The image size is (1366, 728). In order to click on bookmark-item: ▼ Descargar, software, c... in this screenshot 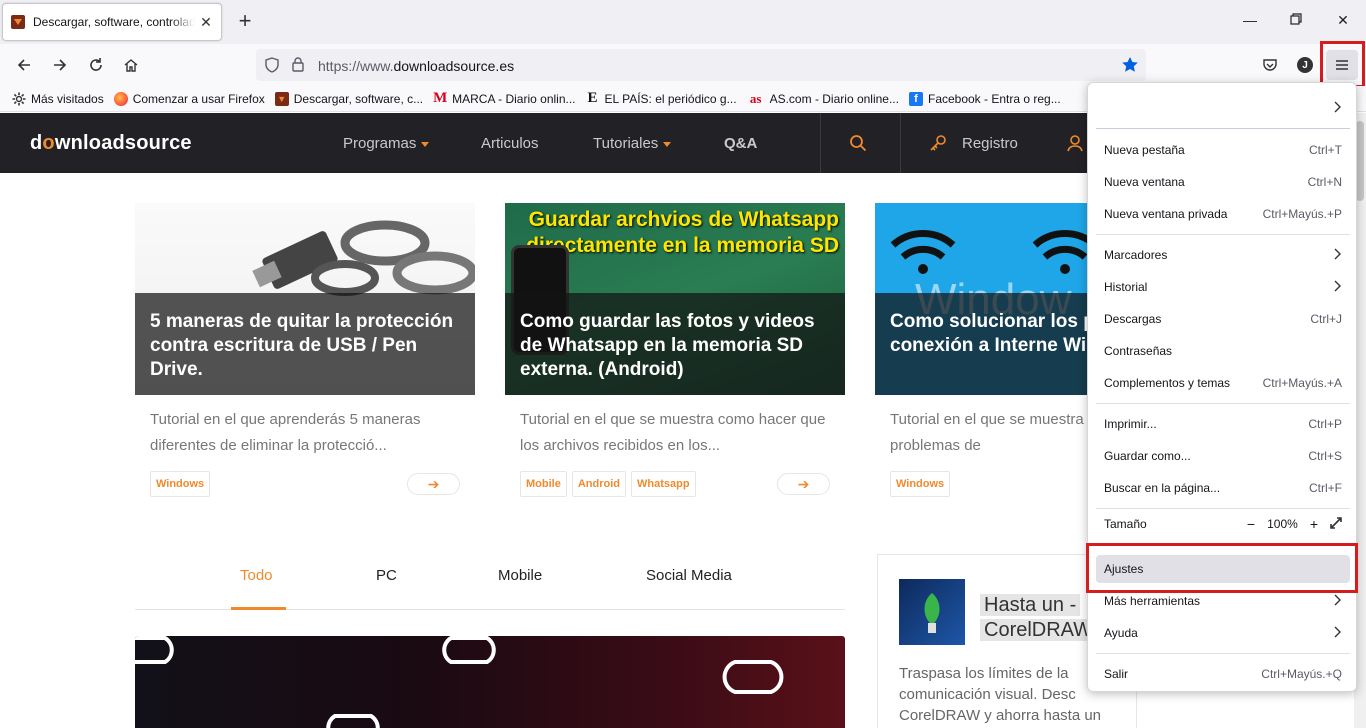, I will do `click(348, 98)`.